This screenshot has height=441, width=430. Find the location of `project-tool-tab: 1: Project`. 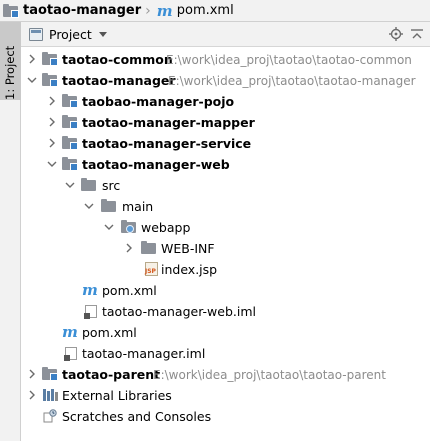

project-tool-tab: 1: Project is located at coordinates (10, 61).